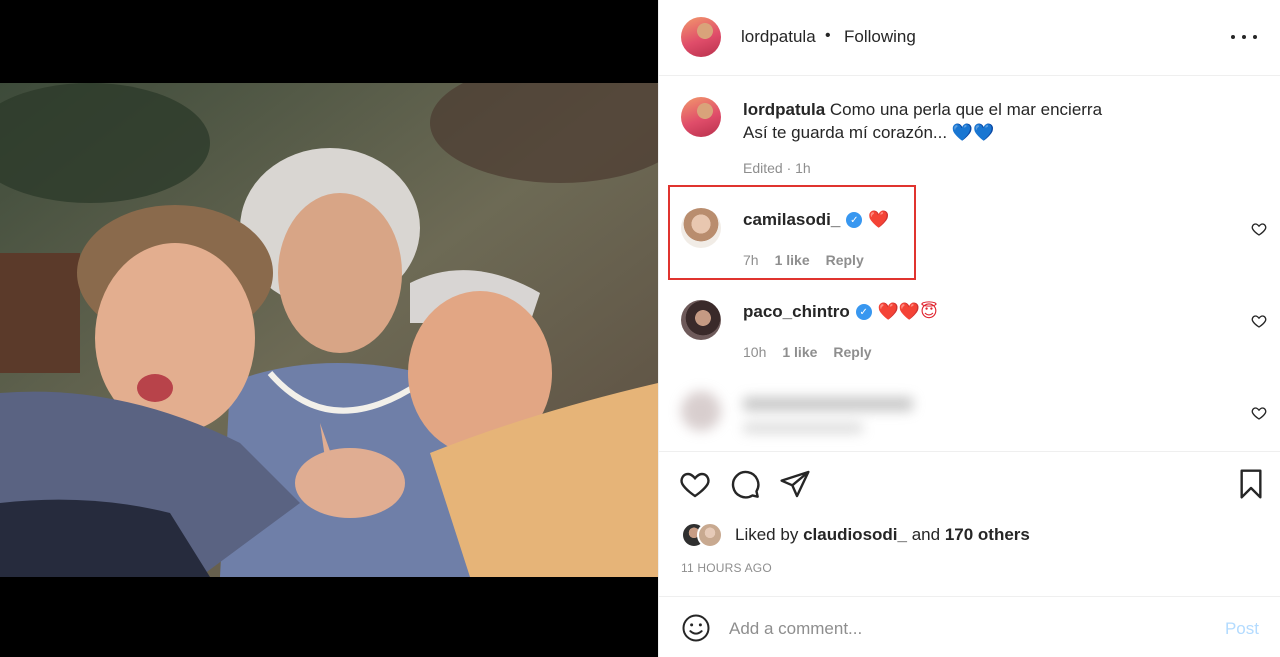  Describe the element at coordinates (777, 168) in the screenshot. I see `caption-meta: Edited · 1h` at that location.